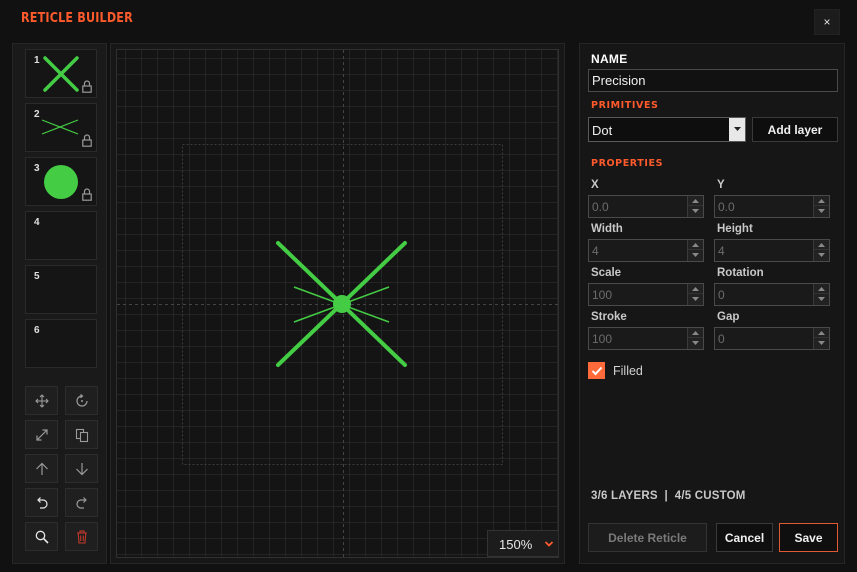  I want to click on delete-tool-button, so click(81, 536).